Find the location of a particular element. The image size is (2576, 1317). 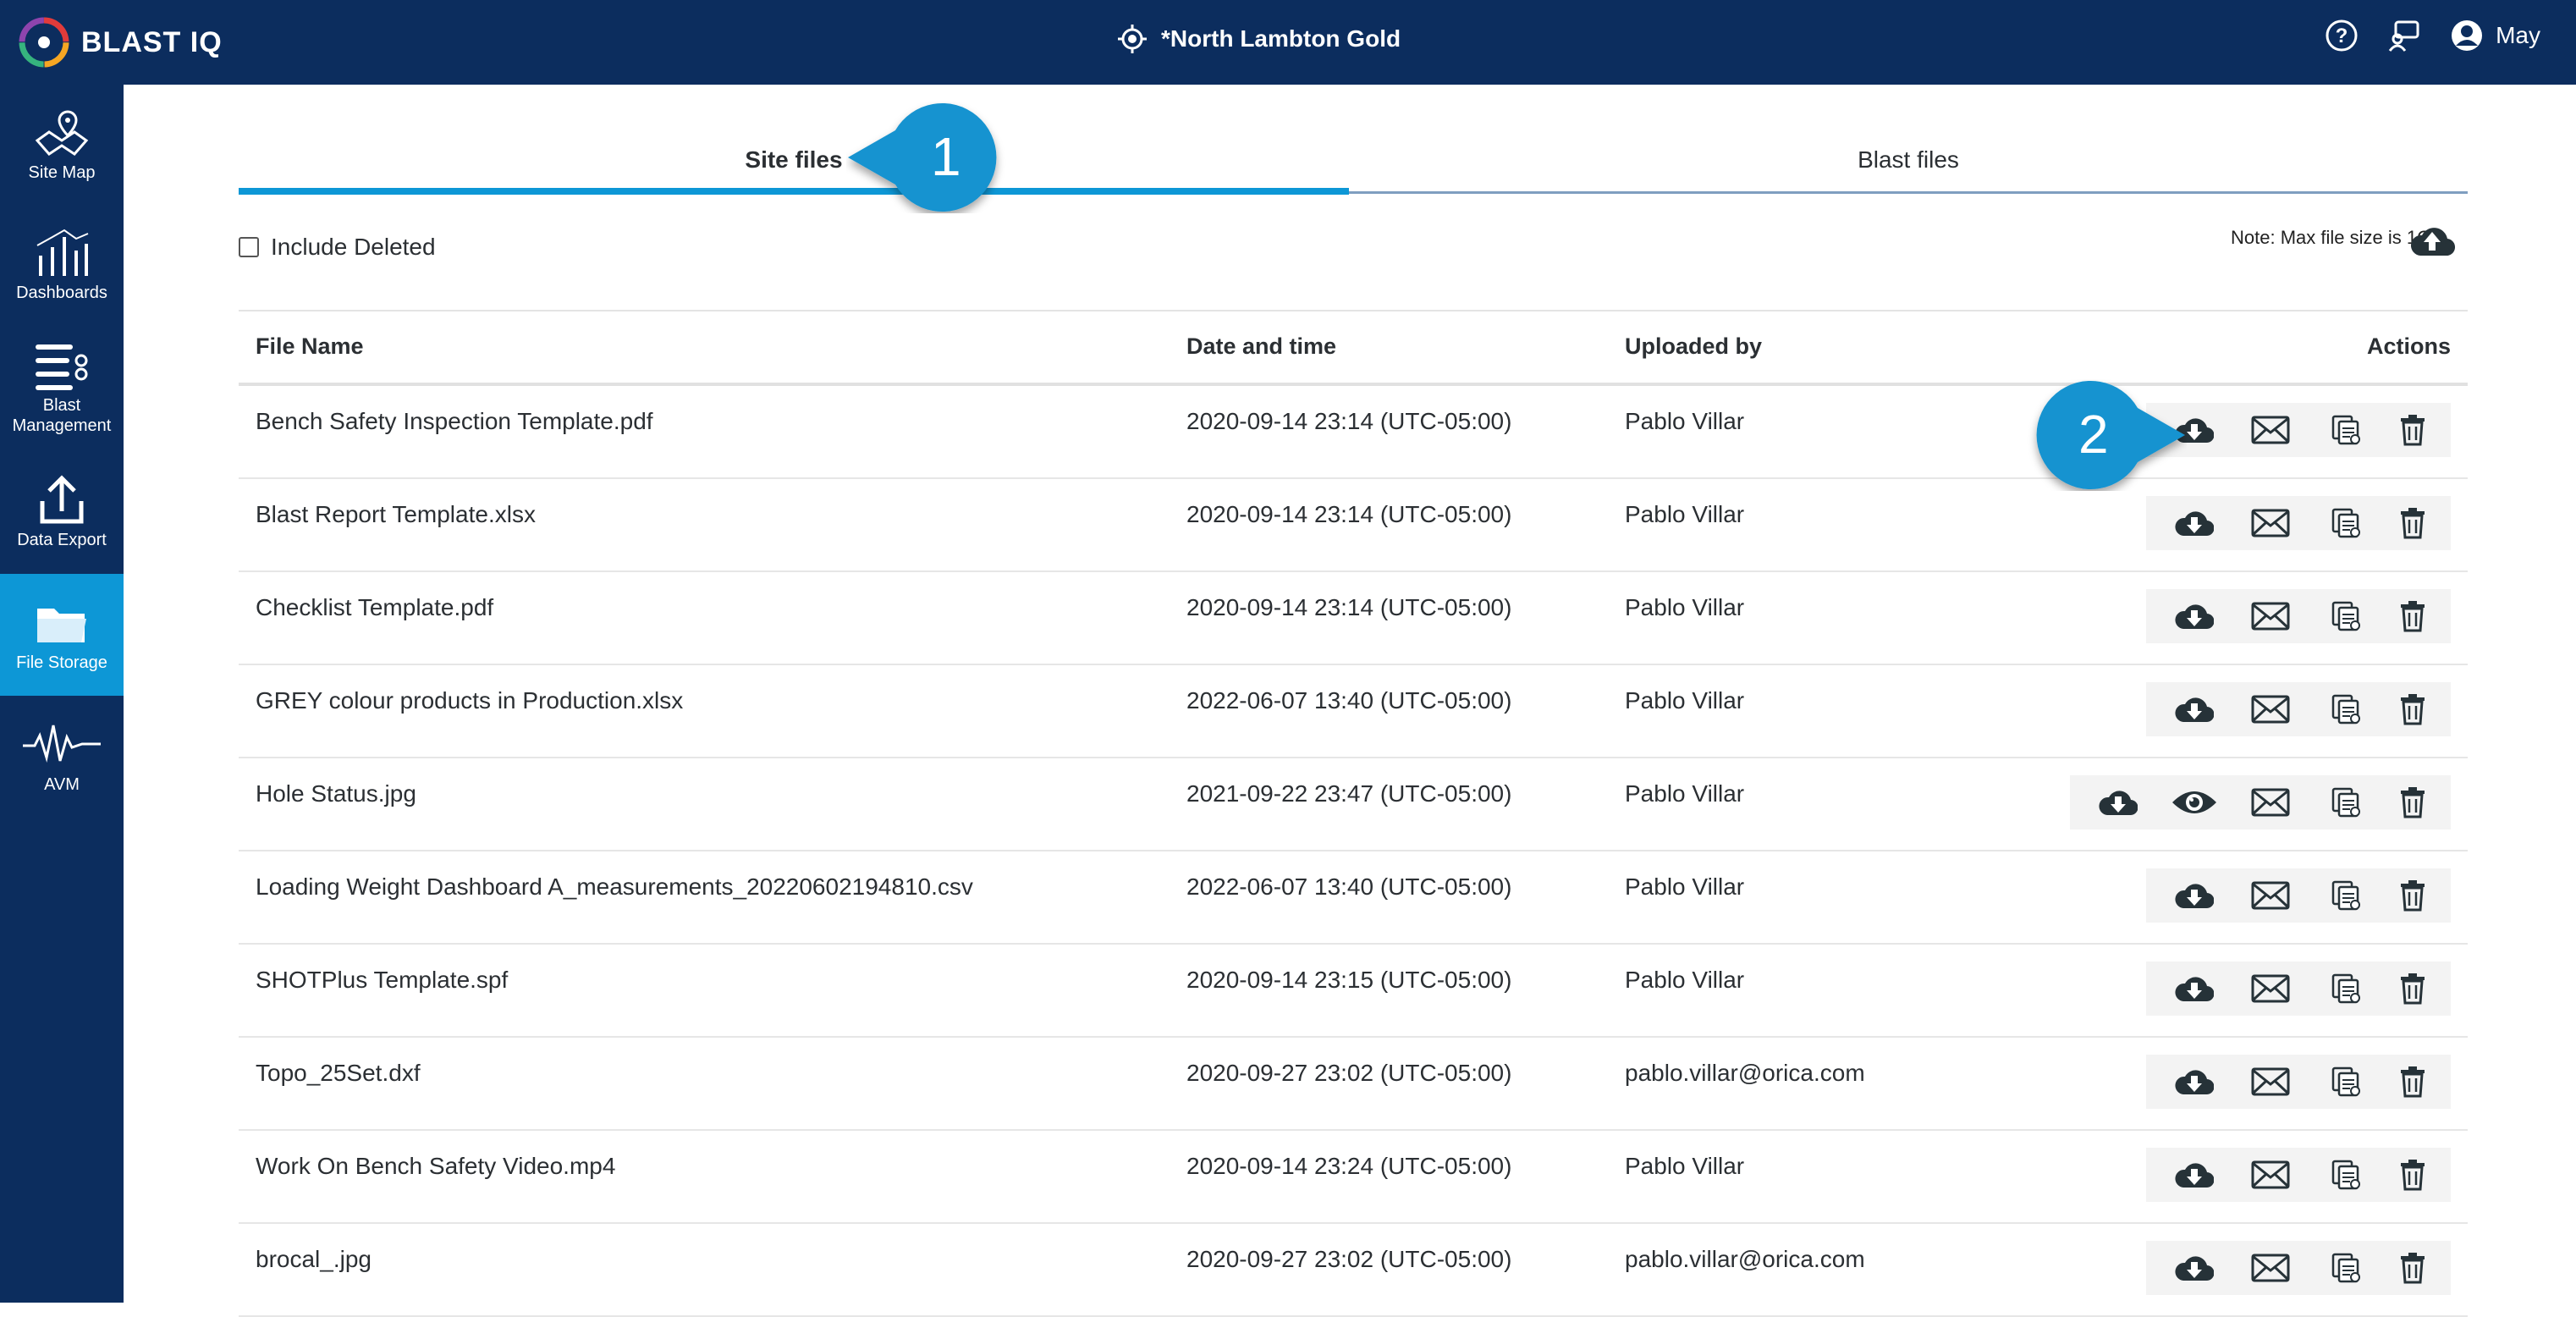

site-title: *North Lambton Gold is located at coordinates (1281, 38).